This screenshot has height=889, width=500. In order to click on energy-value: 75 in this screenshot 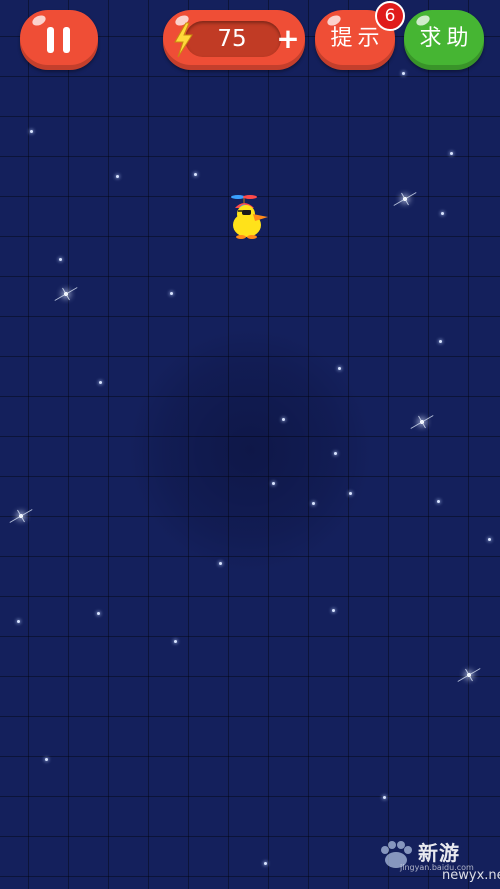, I will do `click(232, 39)`.